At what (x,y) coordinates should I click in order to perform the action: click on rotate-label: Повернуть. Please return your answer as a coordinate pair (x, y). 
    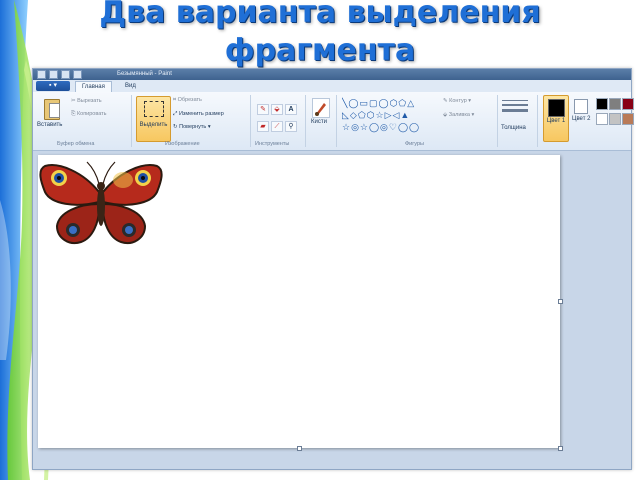
    Looking at the image, I should click on (193, 127).